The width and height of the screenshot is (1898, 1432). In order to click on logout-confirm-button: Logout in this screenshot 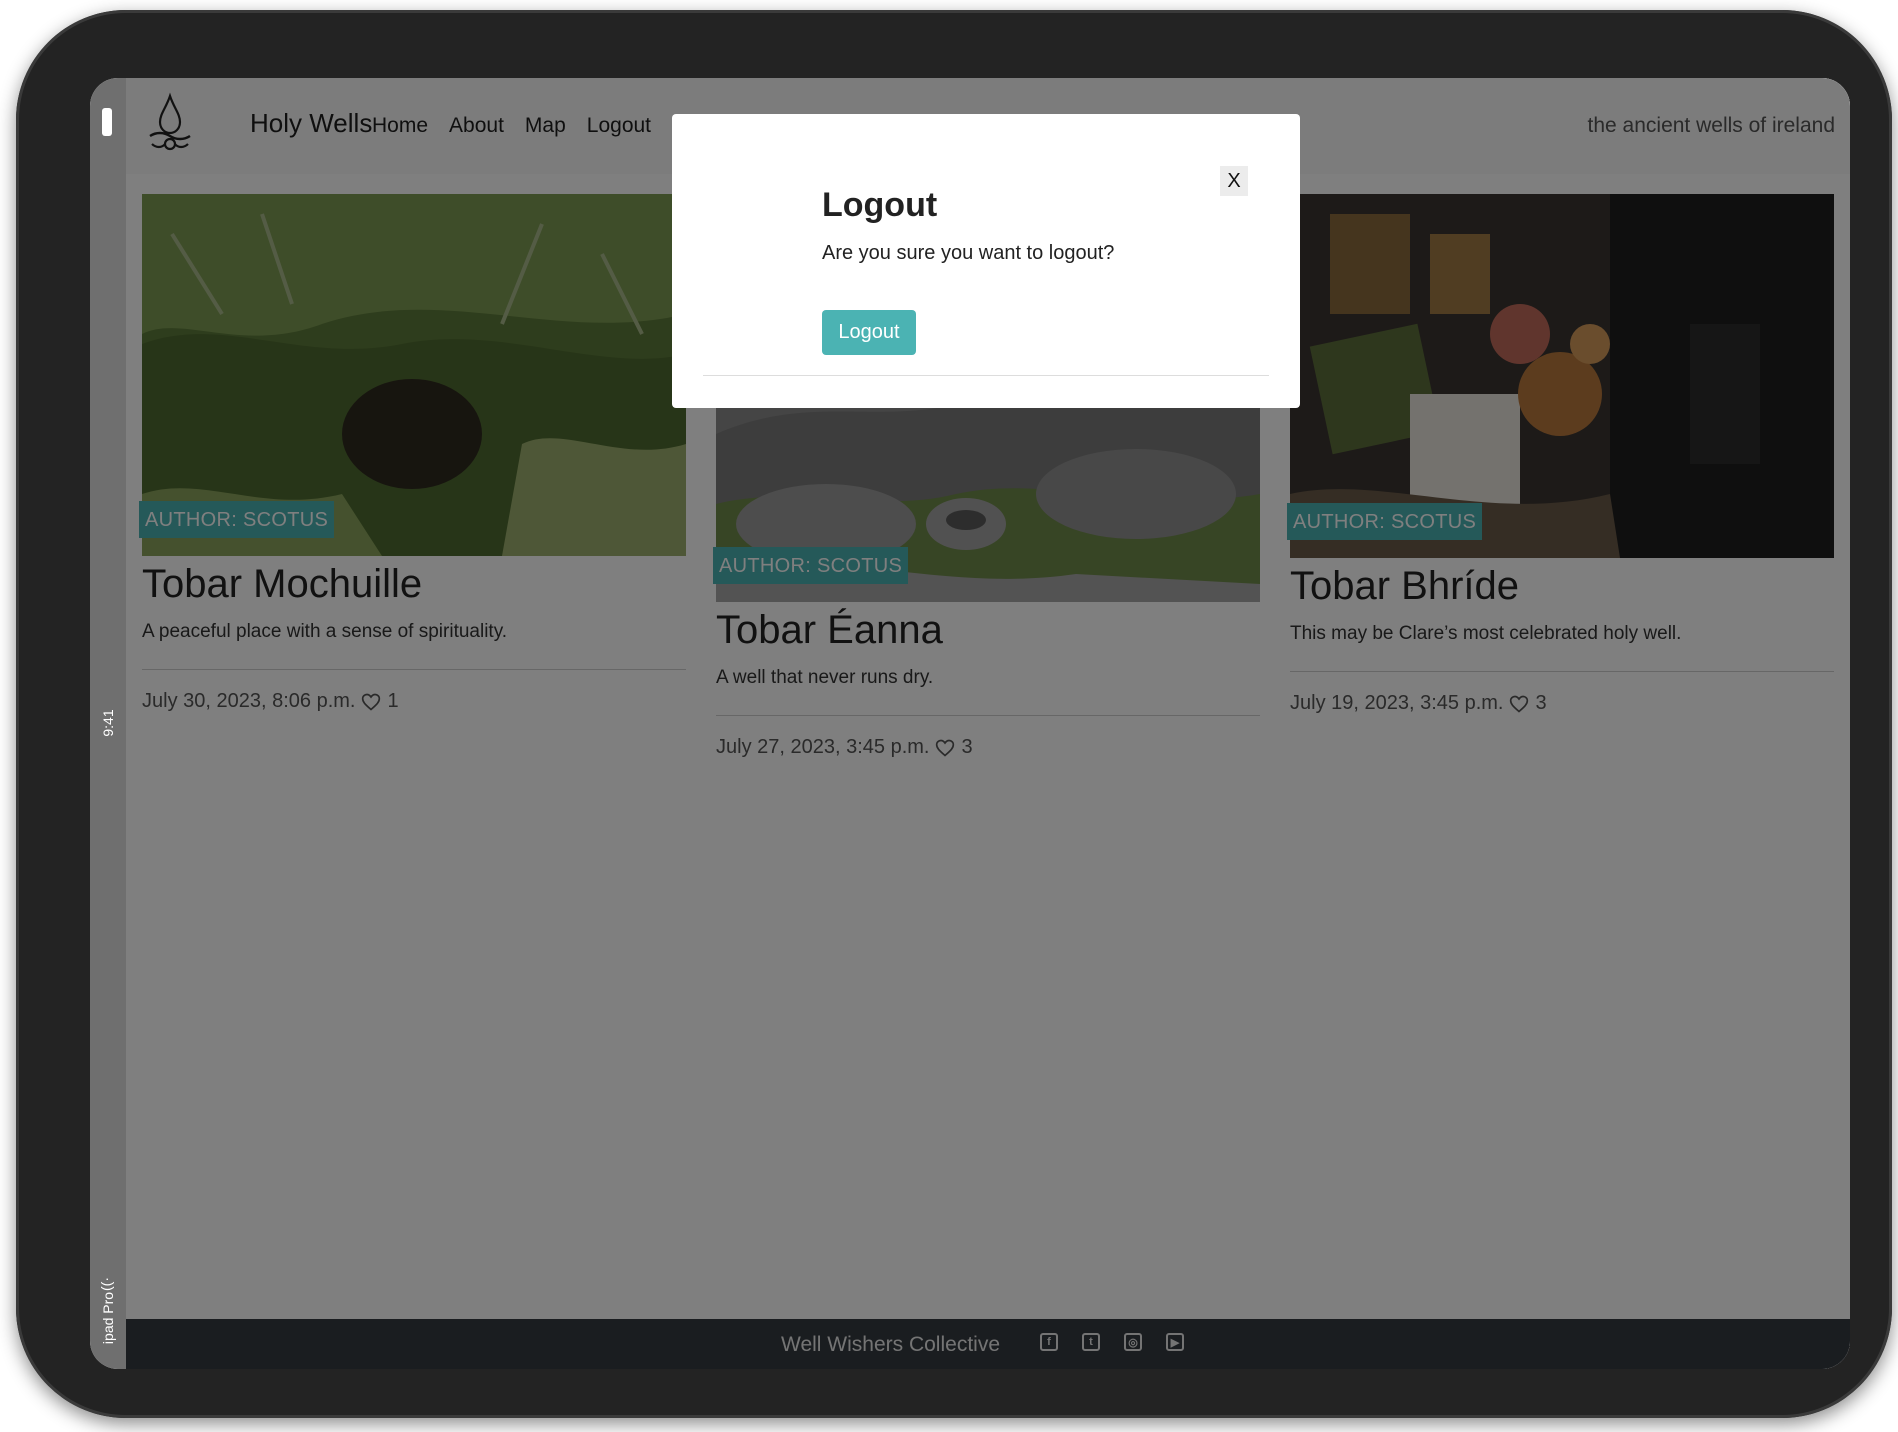, I will do `click(869, 332)`.